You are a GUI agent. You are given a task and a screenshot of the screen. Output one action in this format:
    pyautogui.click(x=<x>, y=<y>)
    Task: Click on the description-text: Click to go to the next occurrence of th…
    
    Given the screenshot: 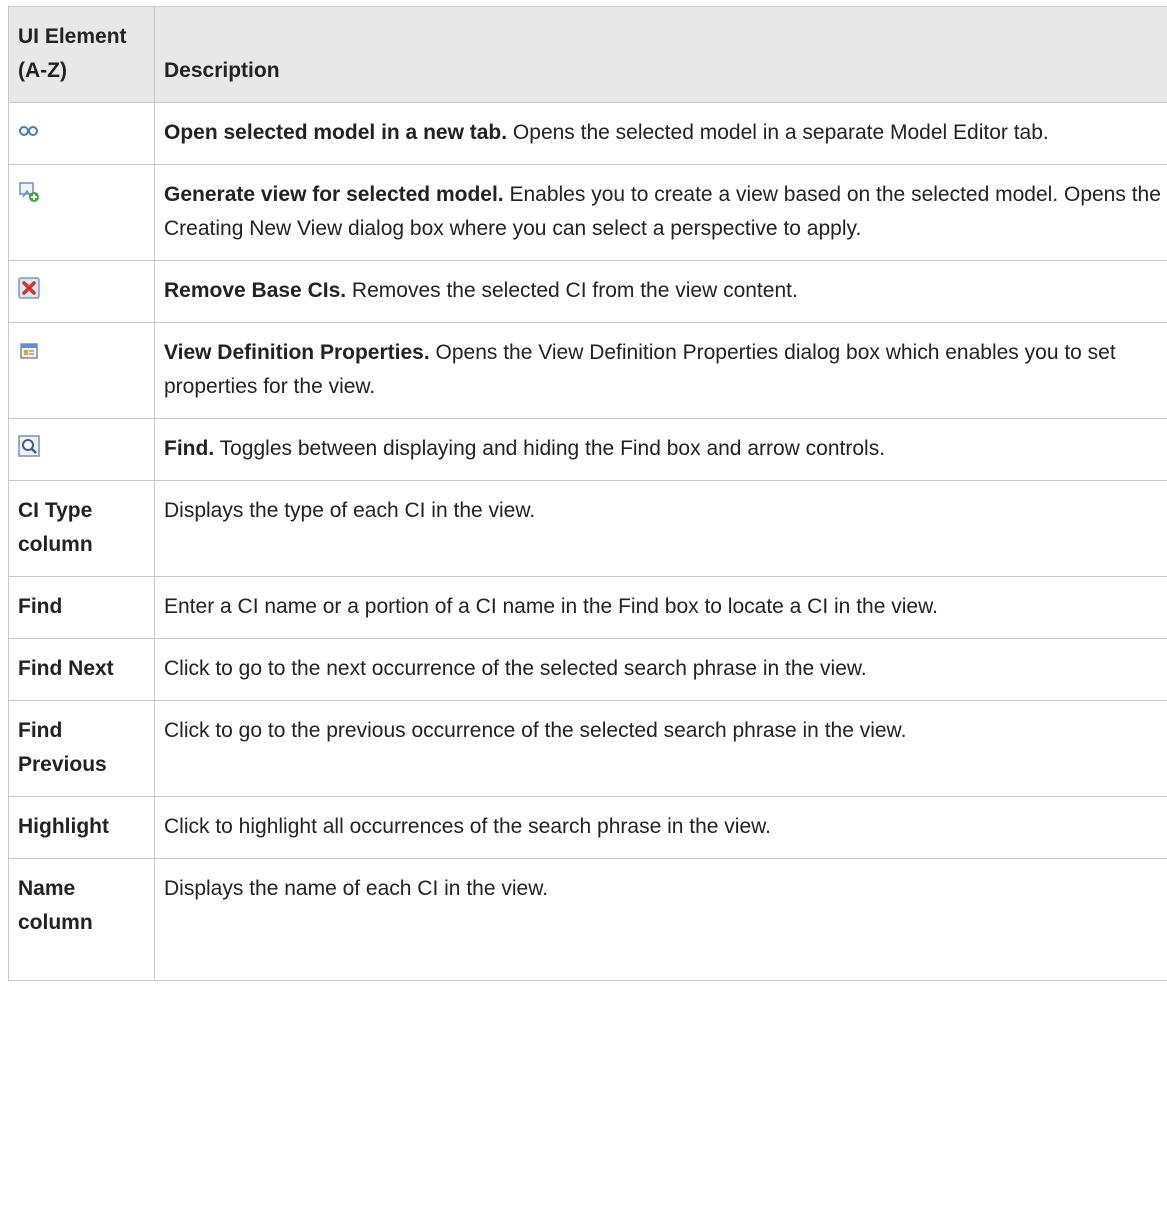 What is the action you would take?
    pyautogui.click(x=660, y=669)
    